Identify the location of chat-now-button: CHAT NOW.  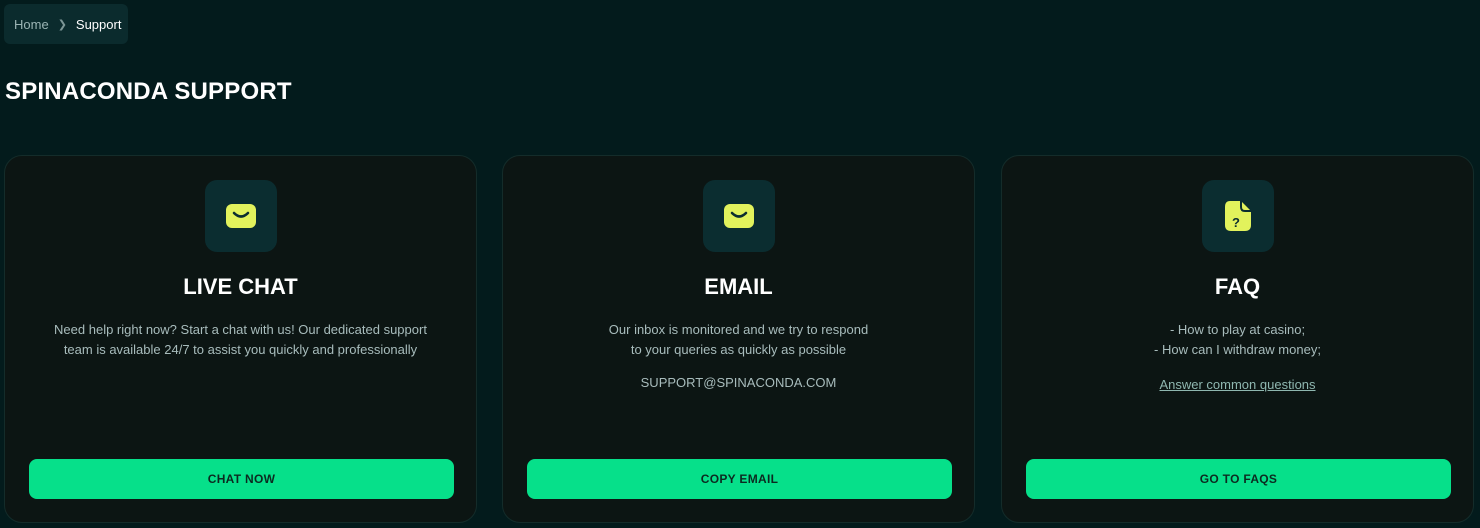
(241, 479).